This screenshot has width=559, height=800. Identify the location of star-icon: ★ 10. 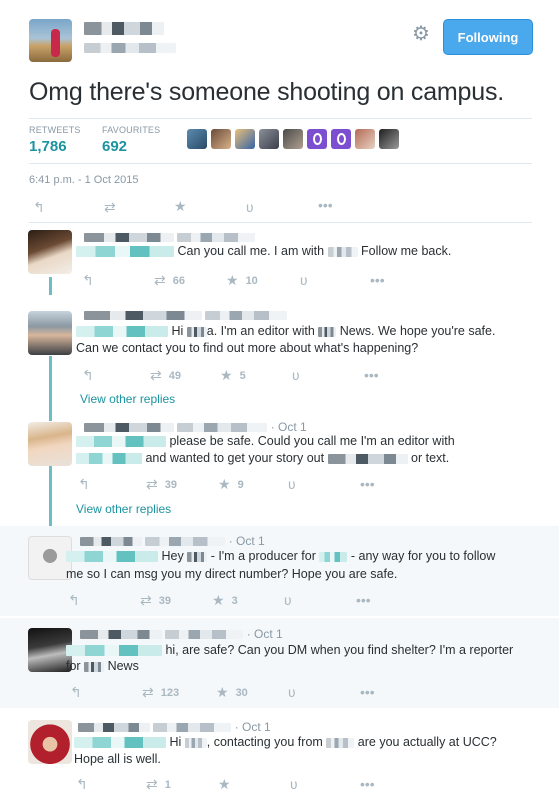
(242, 280).